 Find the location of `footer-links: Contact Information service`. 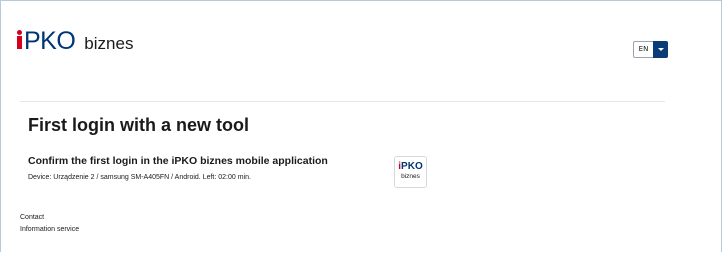

footer-links: Contact Information service is located at coordinates (49, 224).